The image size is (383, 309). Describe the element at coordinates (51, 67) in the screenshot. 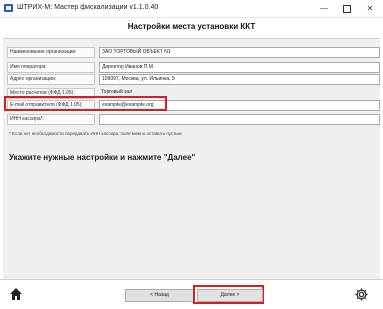

I see `operator-label: Имя оператора:` at that location.